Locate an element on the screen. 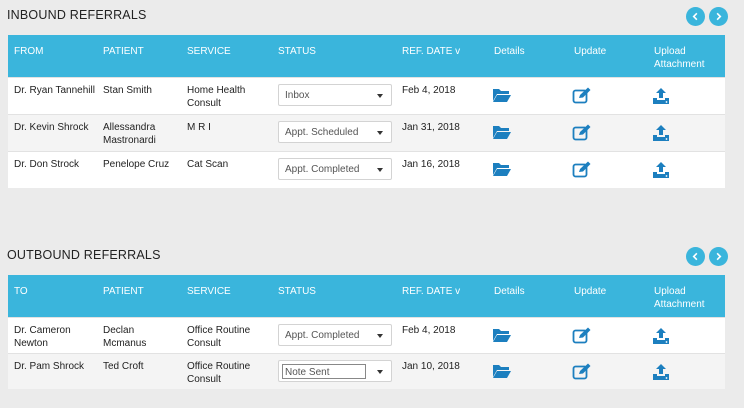 The image size is (744, 408). header-to: TO is located at coordinates (59, 291).